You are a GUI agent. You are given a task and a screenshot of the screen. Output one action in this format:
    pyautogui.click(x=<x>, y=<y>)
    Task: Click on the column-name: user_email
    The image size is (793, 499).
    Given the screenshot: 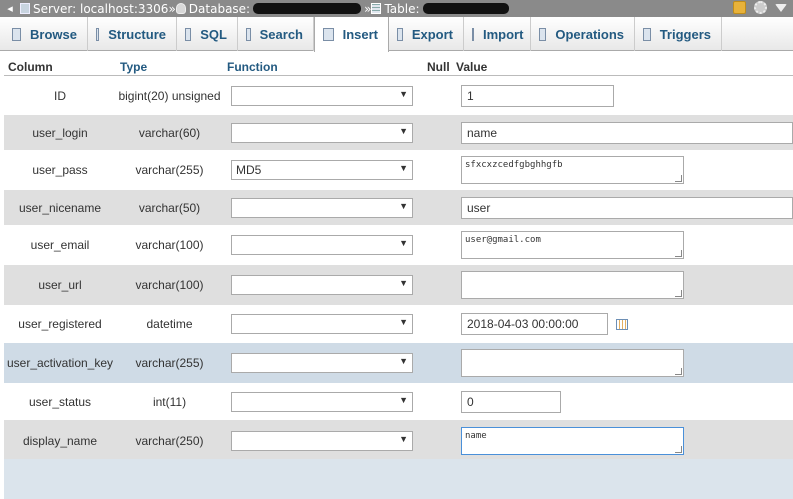 What is the action you would take?
    pyautogui.click(x=60, y=245)
    